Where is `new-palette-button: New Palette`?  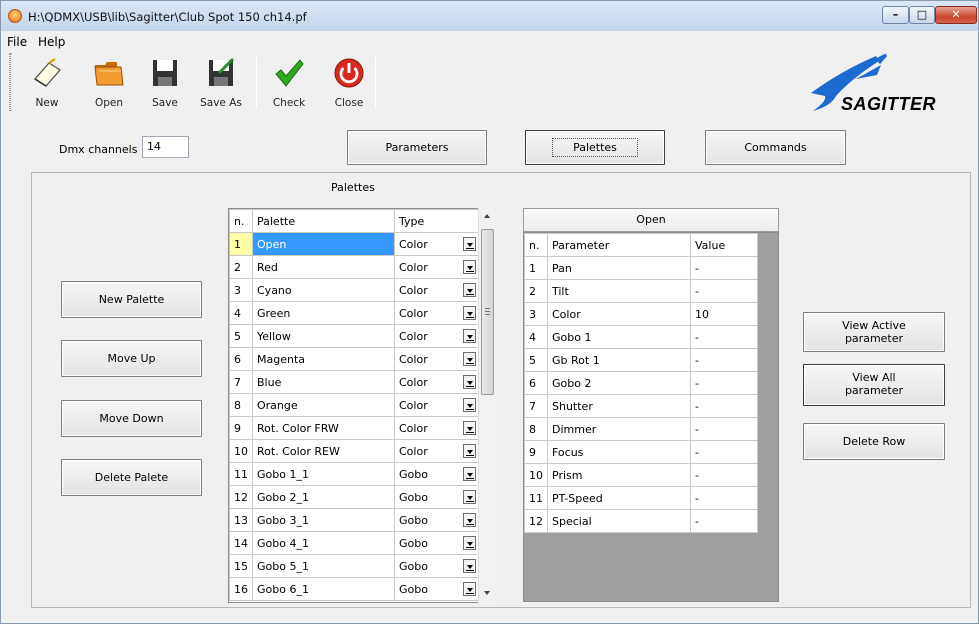 new-palette-button: New Palette is located at coordinates (131, 299).